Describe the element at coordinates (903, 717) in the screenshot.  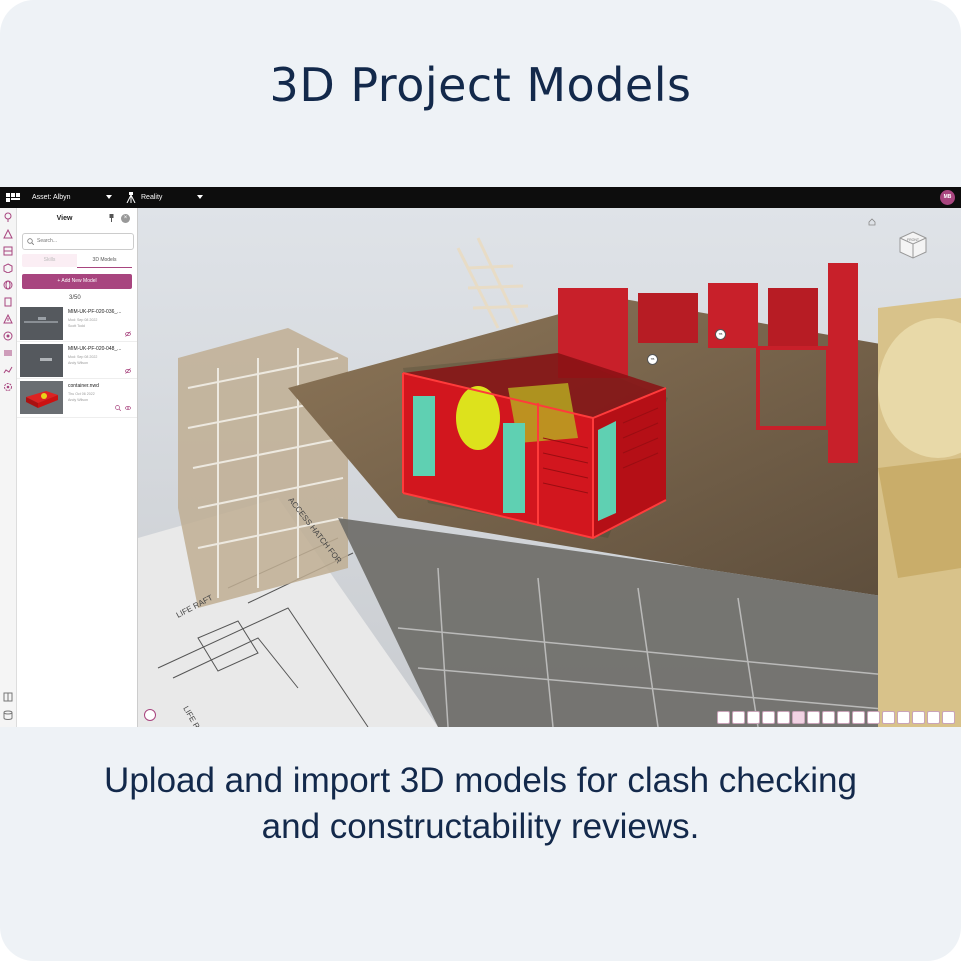
I see `flag-icon` at that location.